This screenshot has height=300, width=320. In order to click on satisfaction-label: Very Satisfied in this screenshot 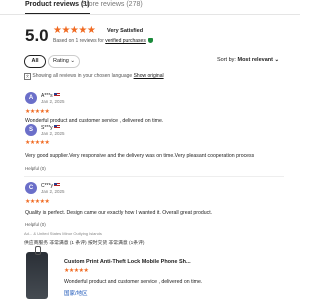, I will do `click(125, 31)`.